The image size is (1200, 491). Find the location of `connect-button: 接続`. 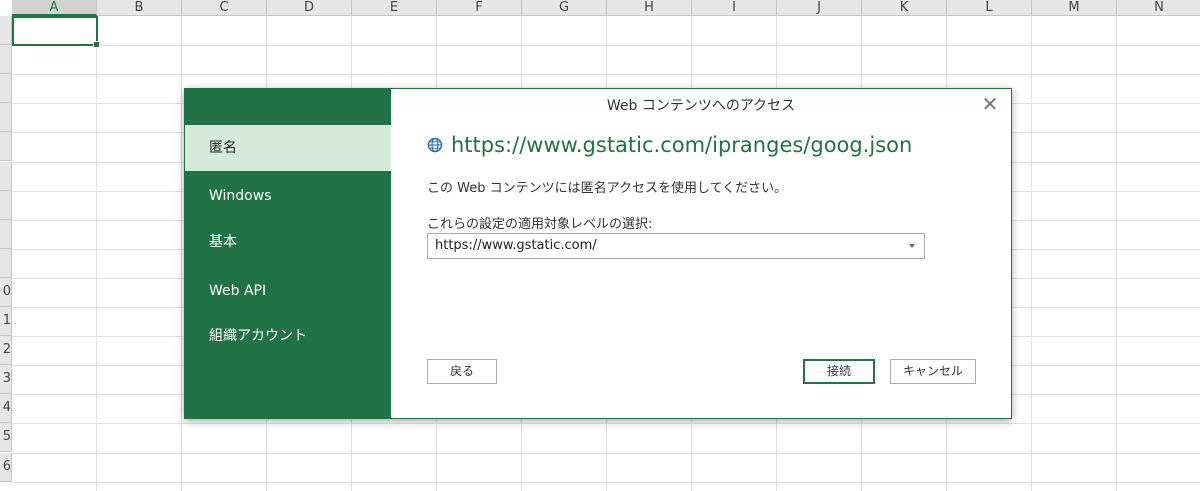

connect-button: 接続 is located at coordinates (839, 371).